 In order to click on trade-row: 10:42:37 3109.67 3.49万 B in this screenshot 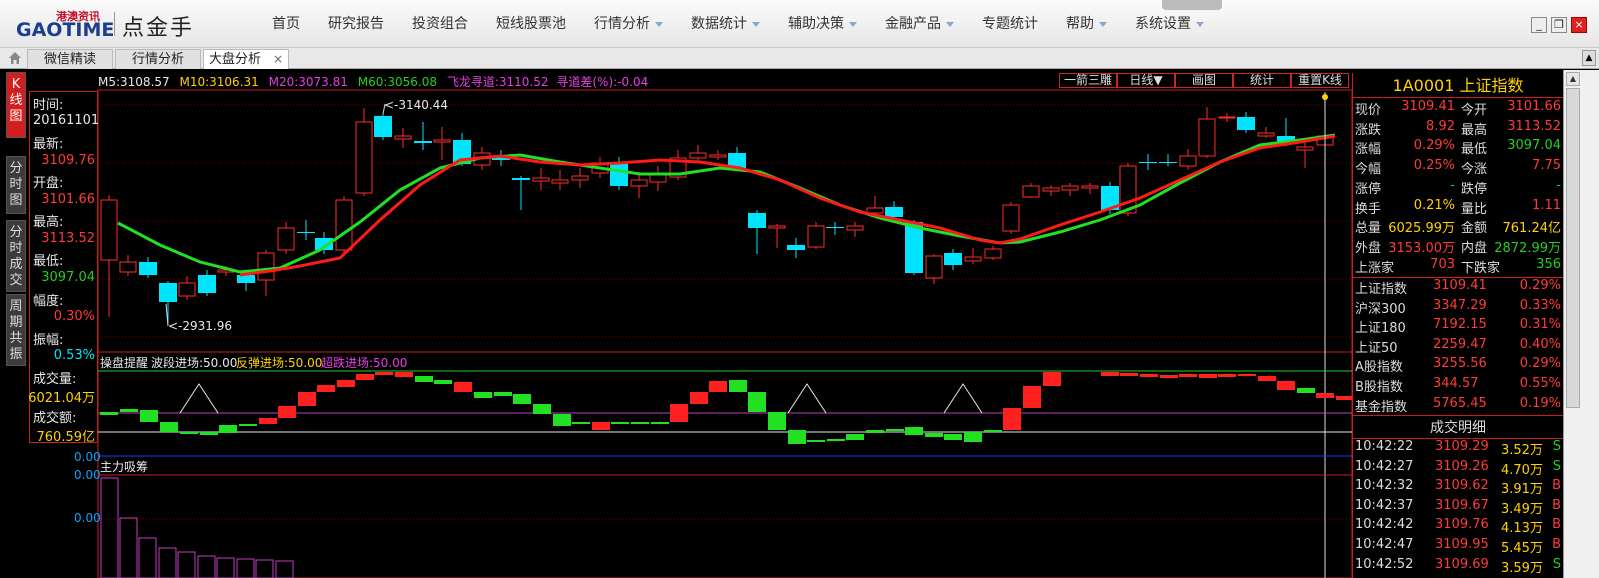, I will do `click(1458, 507)`.